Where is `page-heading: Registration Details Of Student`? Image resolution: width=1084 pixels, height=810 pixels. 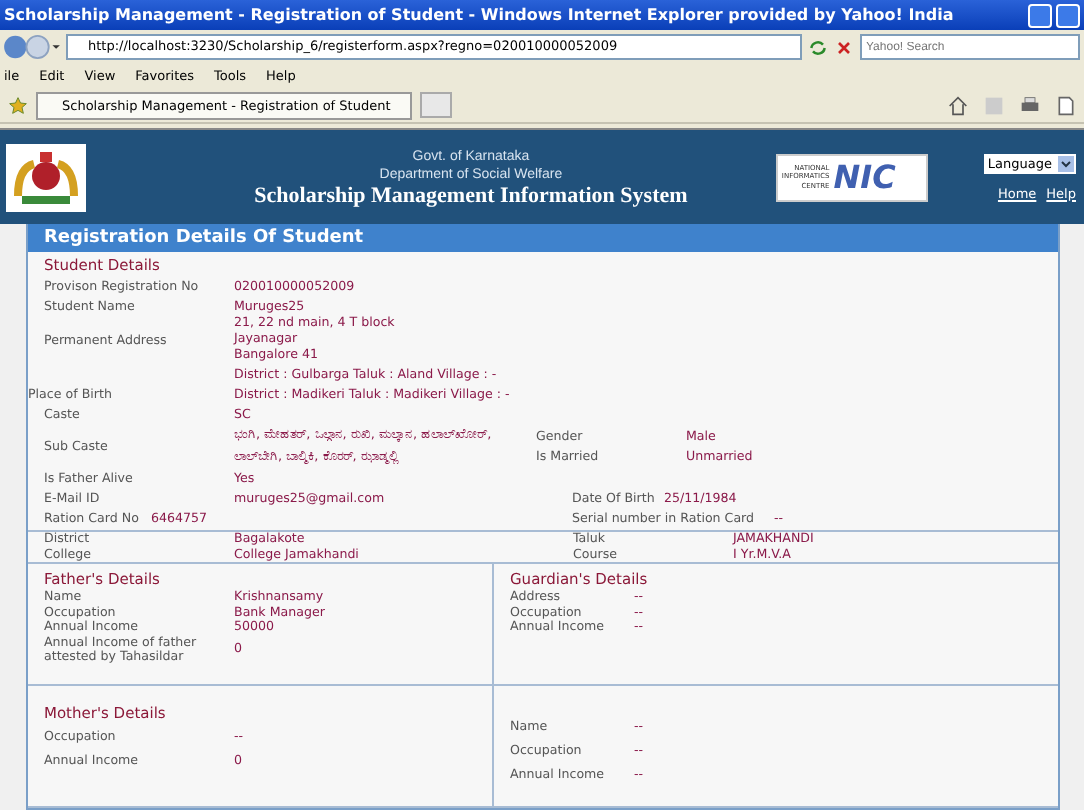 page-heading: Registration Details Of Student is located at coordinates (543, 238).